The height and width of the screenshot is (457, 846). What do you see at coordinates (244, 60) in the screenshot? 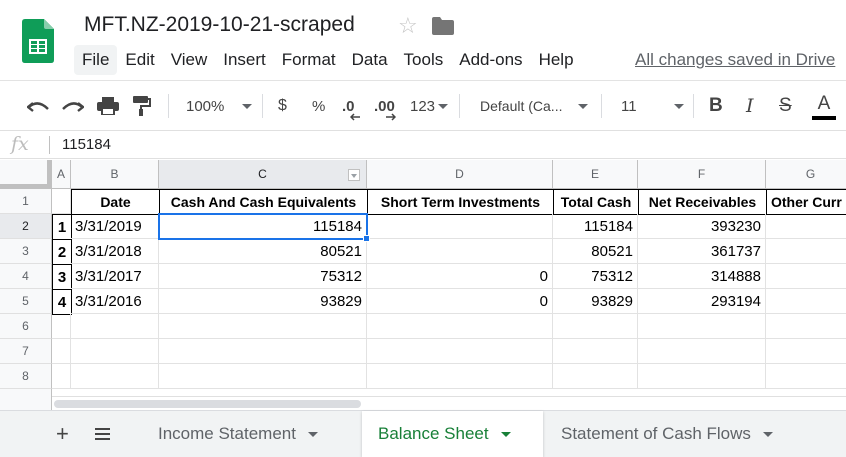
I see `menu-insert: Insert` at bounding box center [244, 60].